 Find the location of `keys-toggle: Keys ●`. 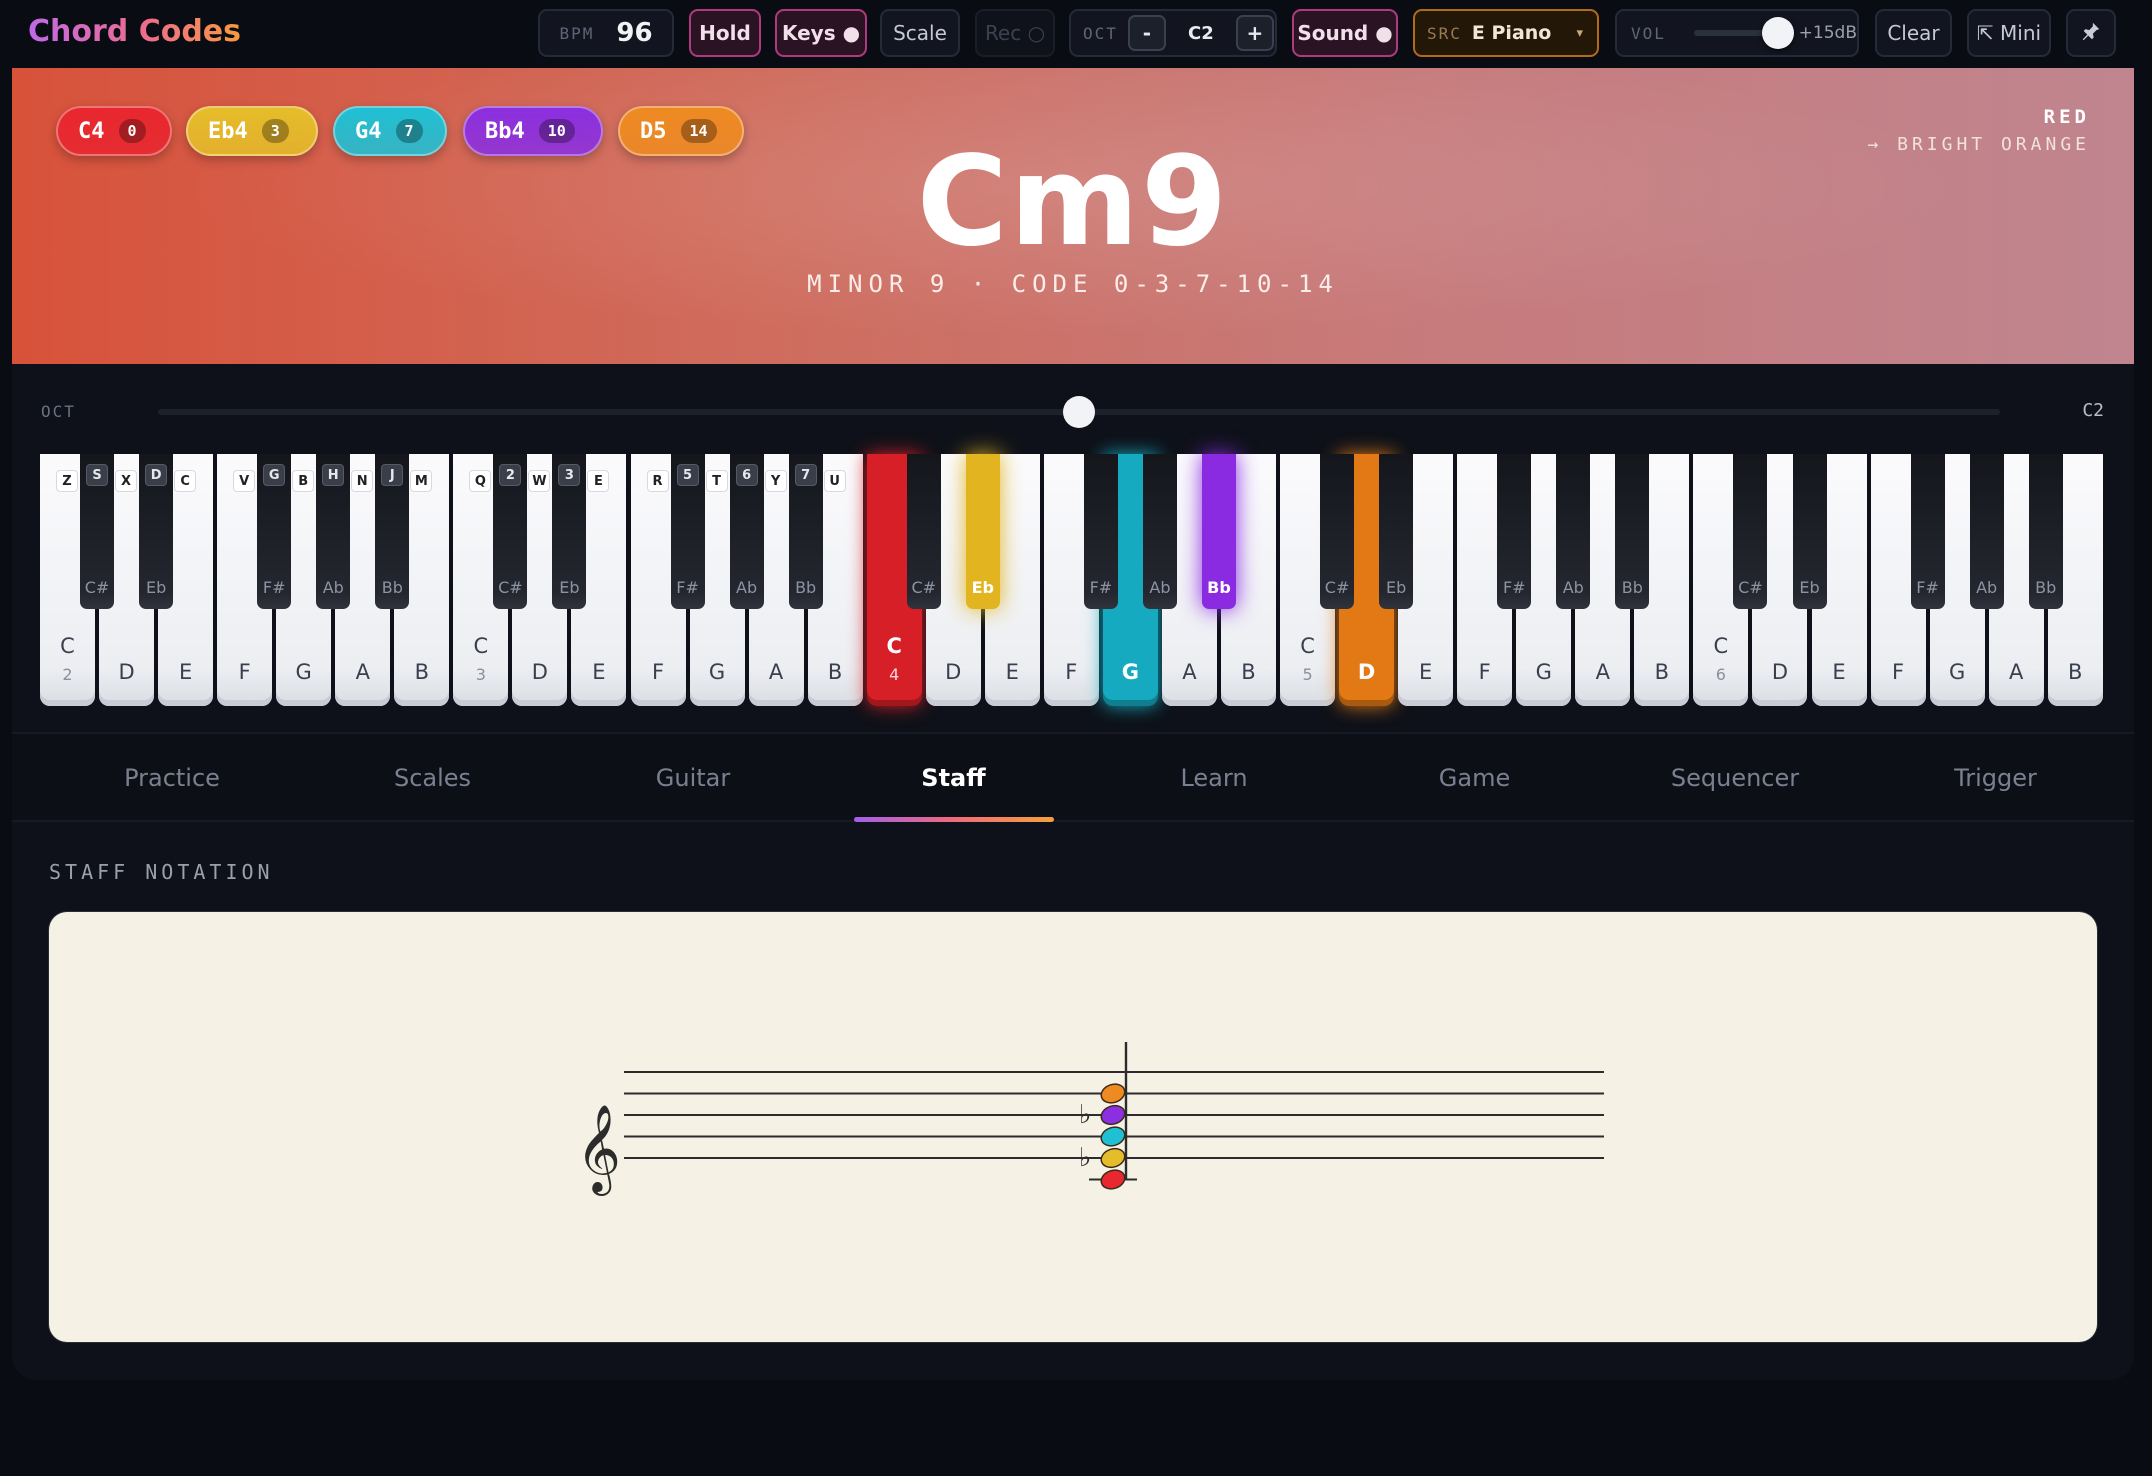

keys-toggle: Keys ● is located at coordinates (821, 33).